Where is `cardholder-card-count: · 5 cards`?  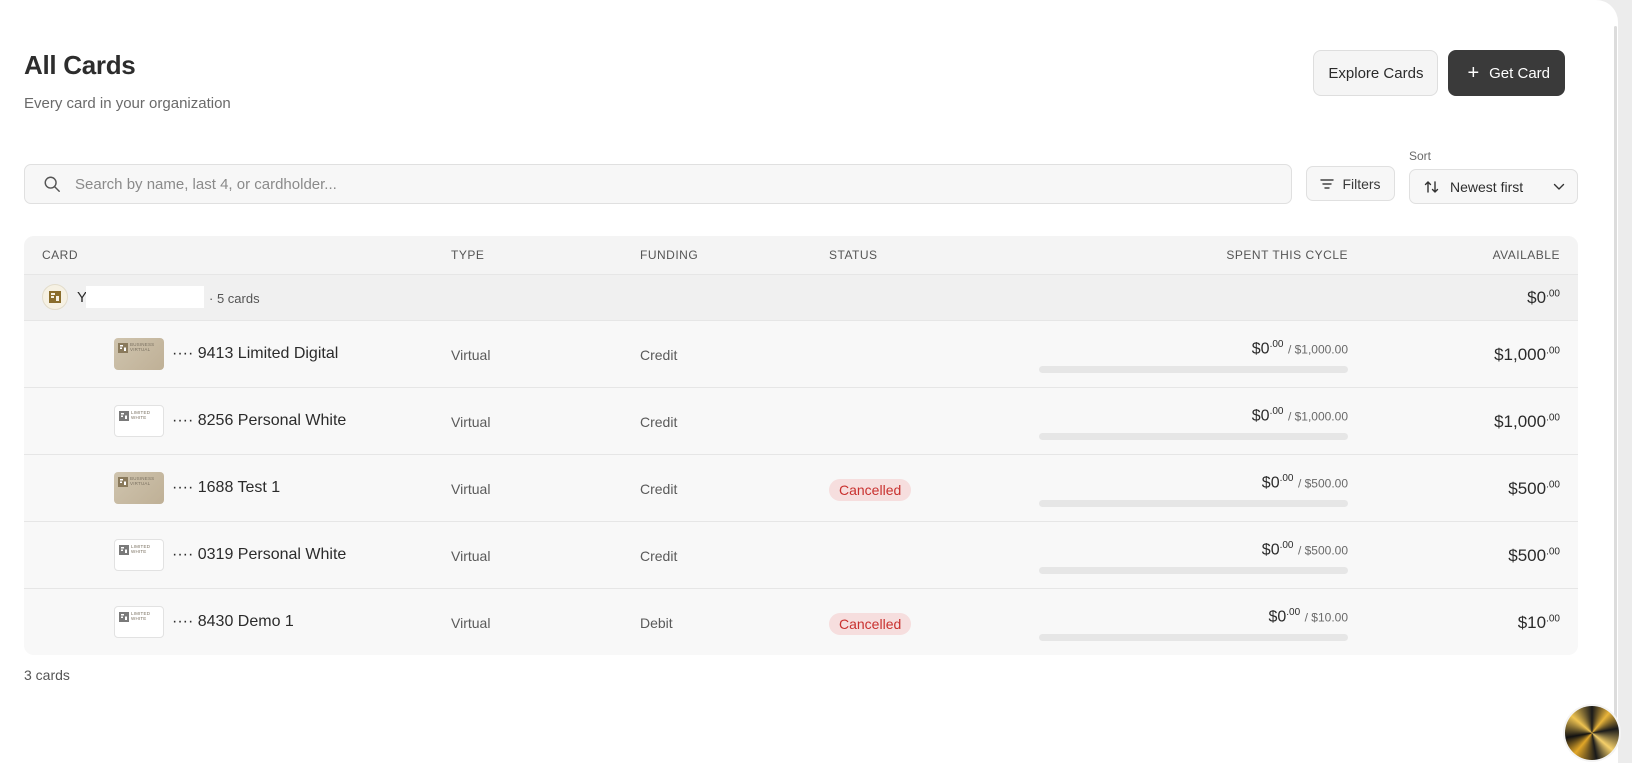 cardholder-card-count: · 5 cards is located at coordinates (234, 298).